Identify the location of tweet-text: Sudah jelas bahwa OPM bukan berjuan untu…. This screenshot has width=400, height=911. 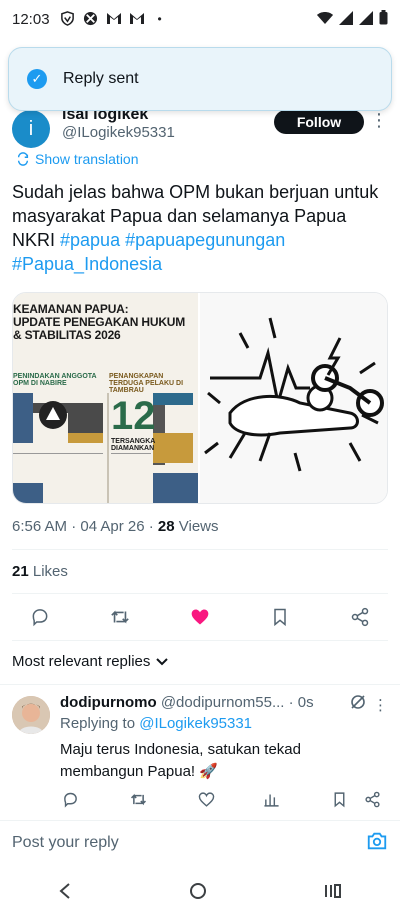
(197, 228).